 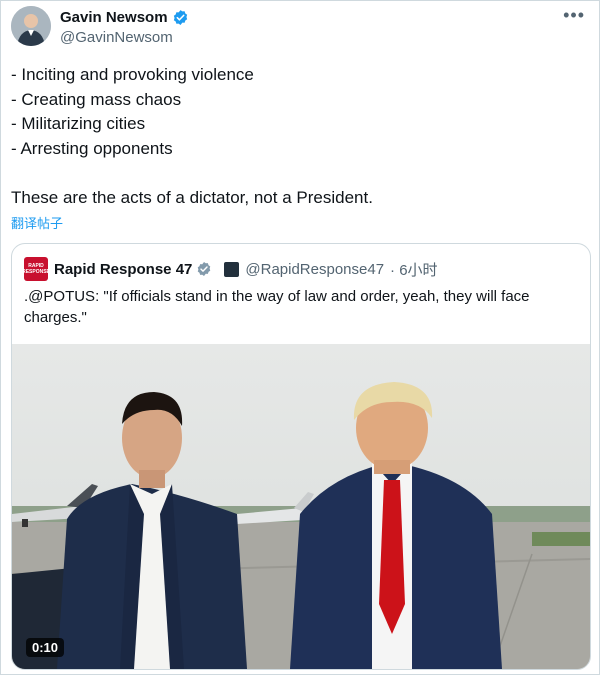 I want to click on tweet-line: - Militarizing cities, so click(x=78, y=124).